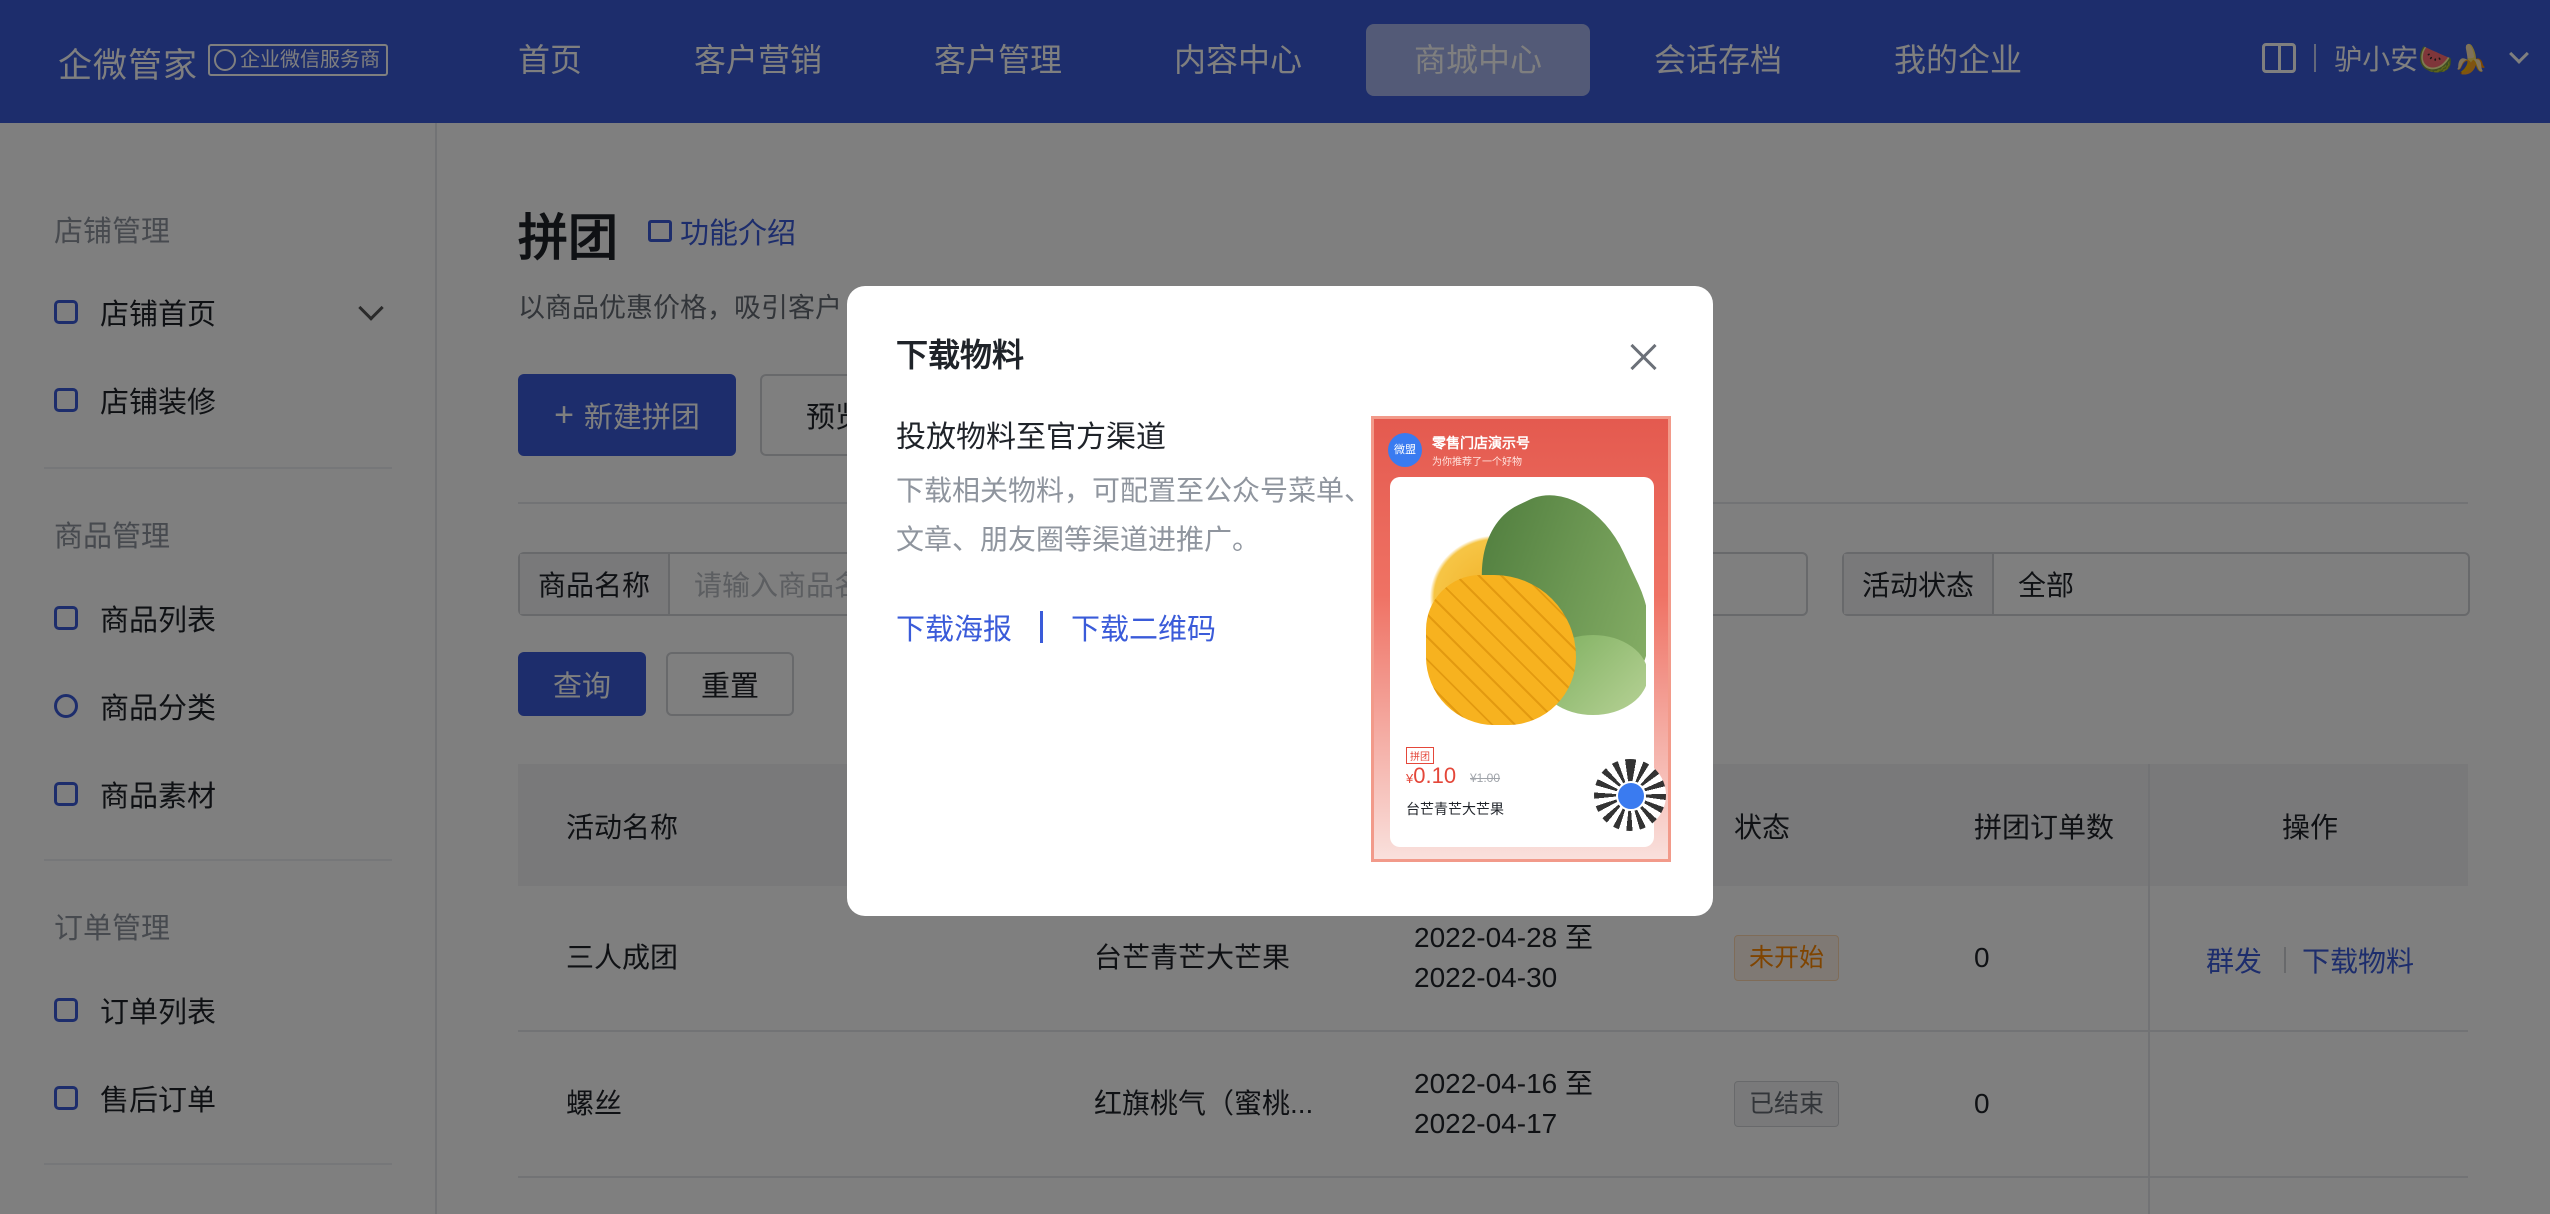 Image resolution: width=2550 pixels, height=1214 pixels. What do you see at coordinates (954, 627) in the screenshot?
I see `download-poster-link: 下载海报` at bounding box center [954, 627].